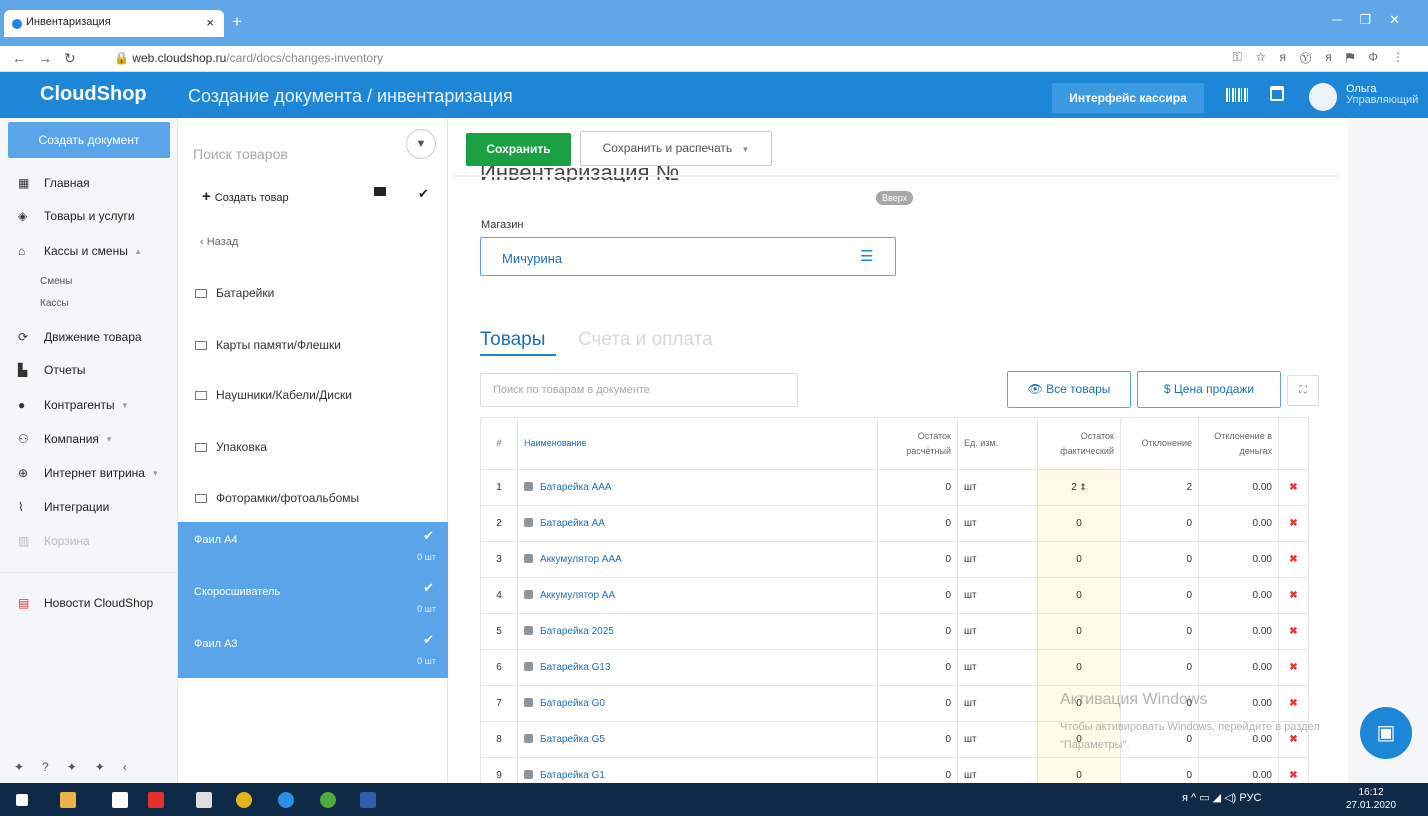 Image resolution: width=1428 pixels, height=816 pixels. Describe the element at coordinates (109, 438) in the screenshot. I see `chevron-down-icon: ▾` at that location.